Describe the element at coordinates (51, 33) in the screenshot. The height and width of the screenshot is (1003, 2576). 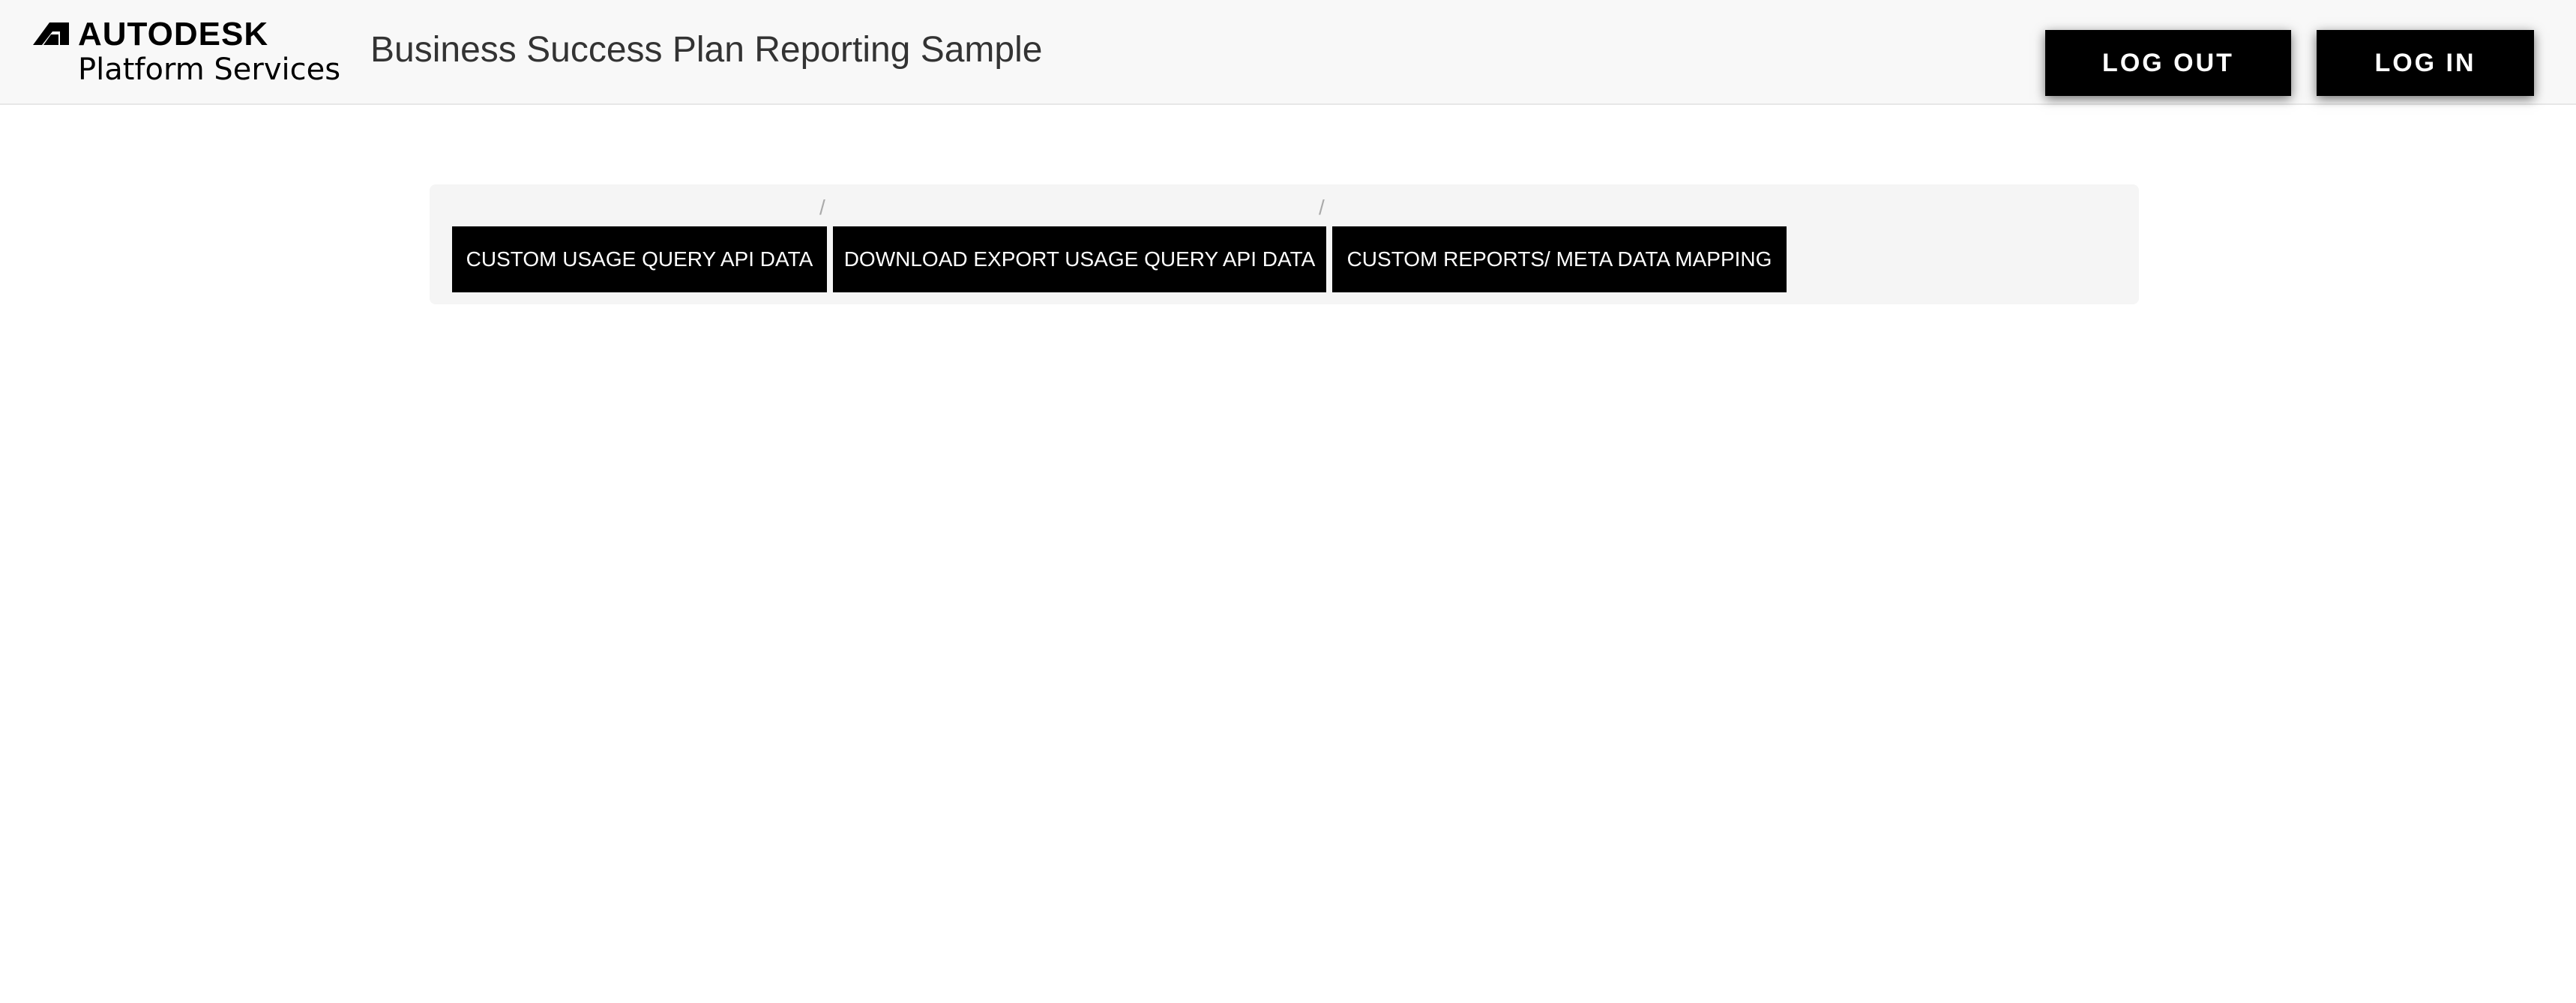
I see `autodesk-logo-icon` at that location.